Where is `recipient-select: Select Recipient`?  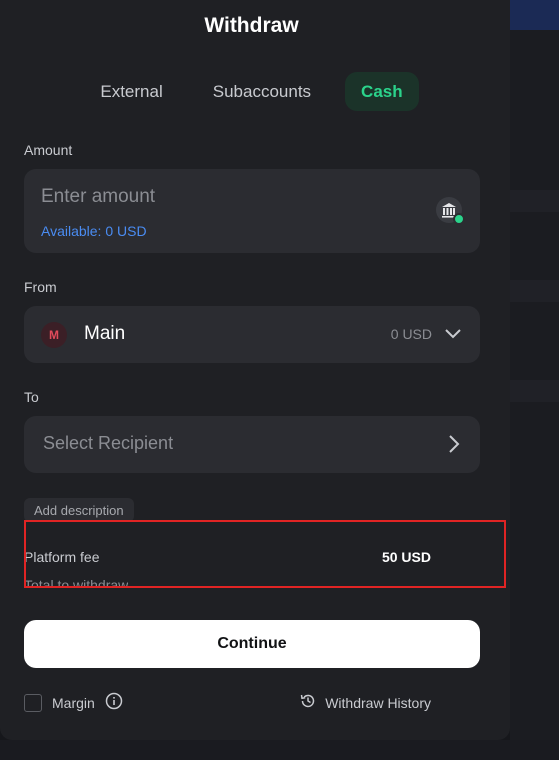
recipient-select: Select Recipient is located at coordinates (252, 444).